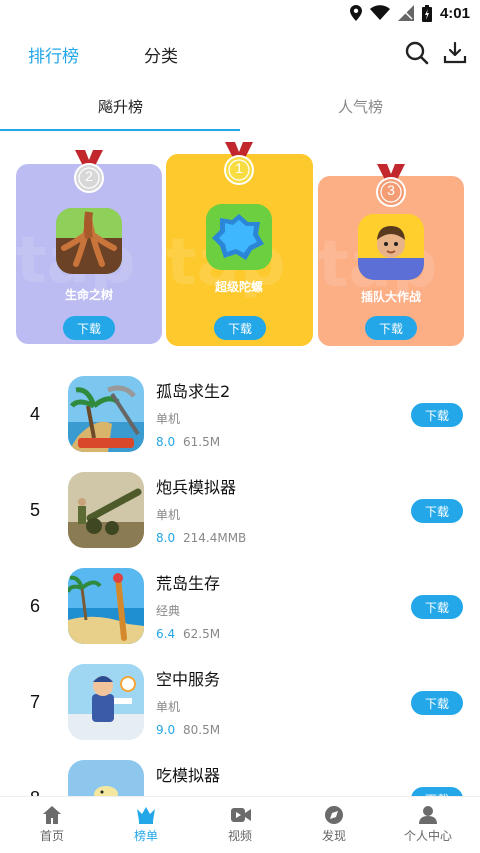 The image size is (480, 853). Describe the element at coordinates (240, 702) in the screenshot. I see `list-item: 7 空中服务 单机 9.0 80.5M 下载` at that location.